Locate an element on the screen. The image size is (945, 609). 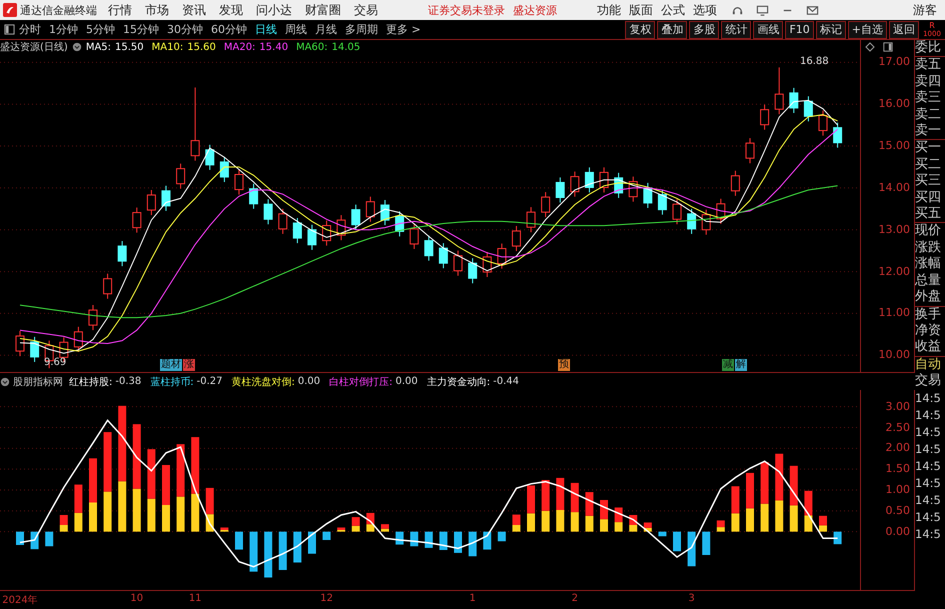
price-axis-label: 14.00 is located at coordinates (894, 187).